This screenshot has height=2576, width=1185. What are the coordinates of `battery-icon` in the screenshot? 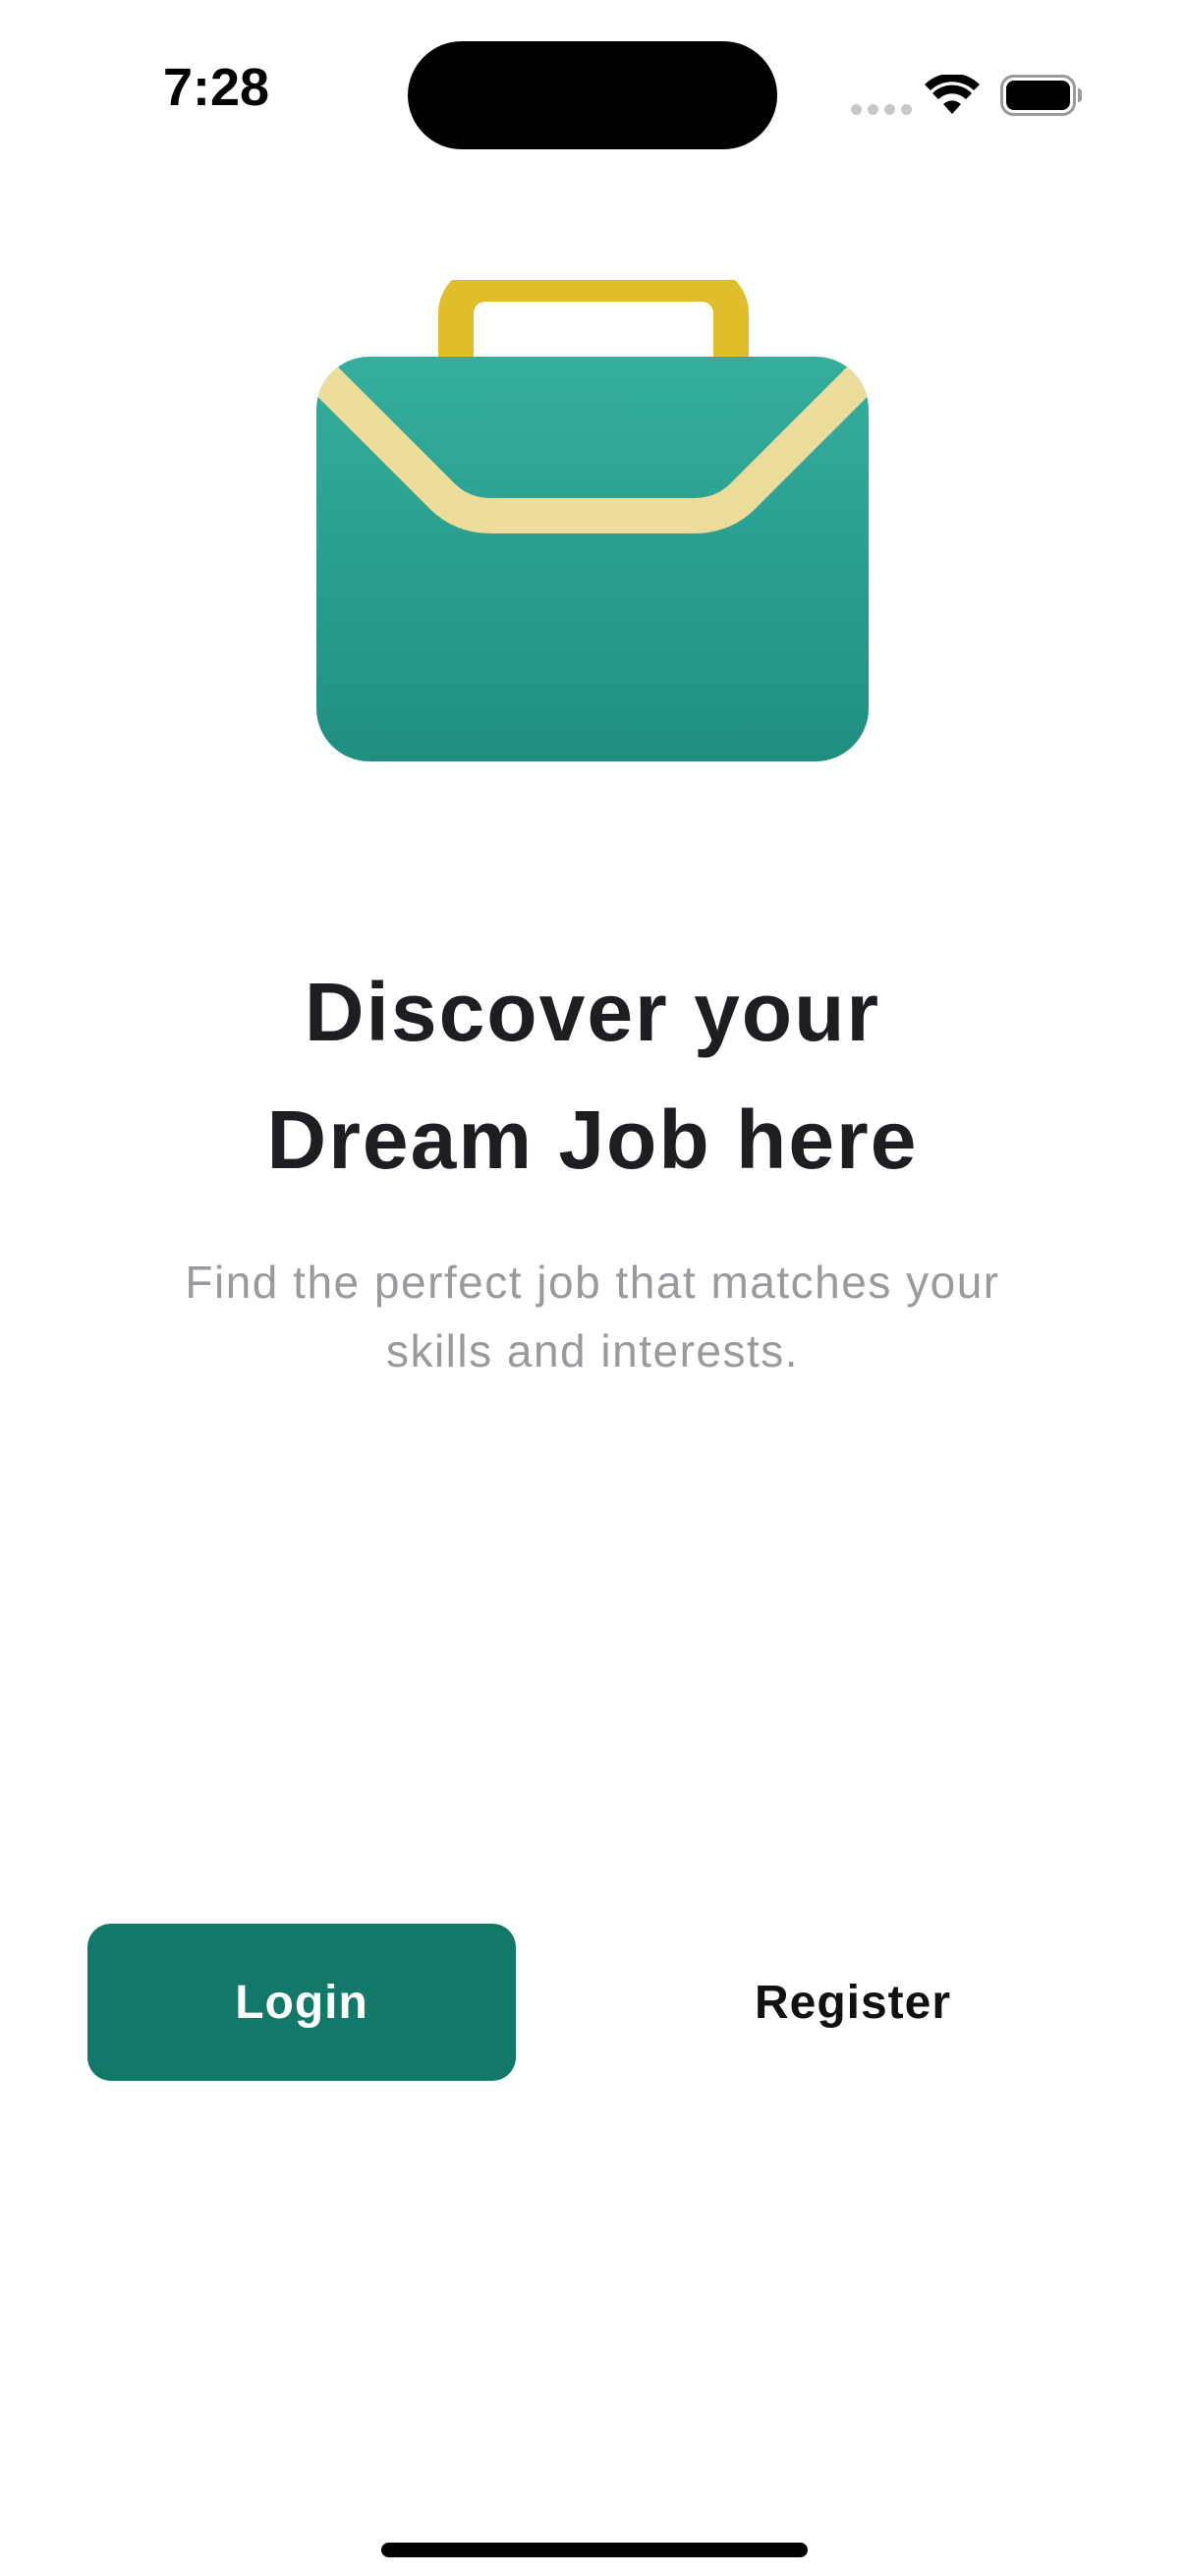 It's located at (1041, 95).